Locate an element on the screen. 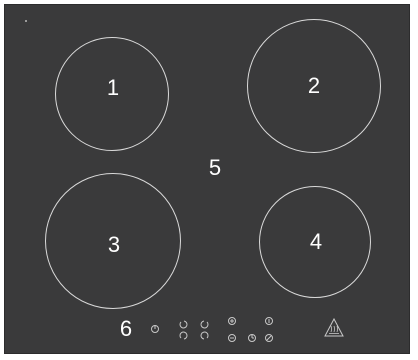  timer-icon is located at coordinates (252, 338).